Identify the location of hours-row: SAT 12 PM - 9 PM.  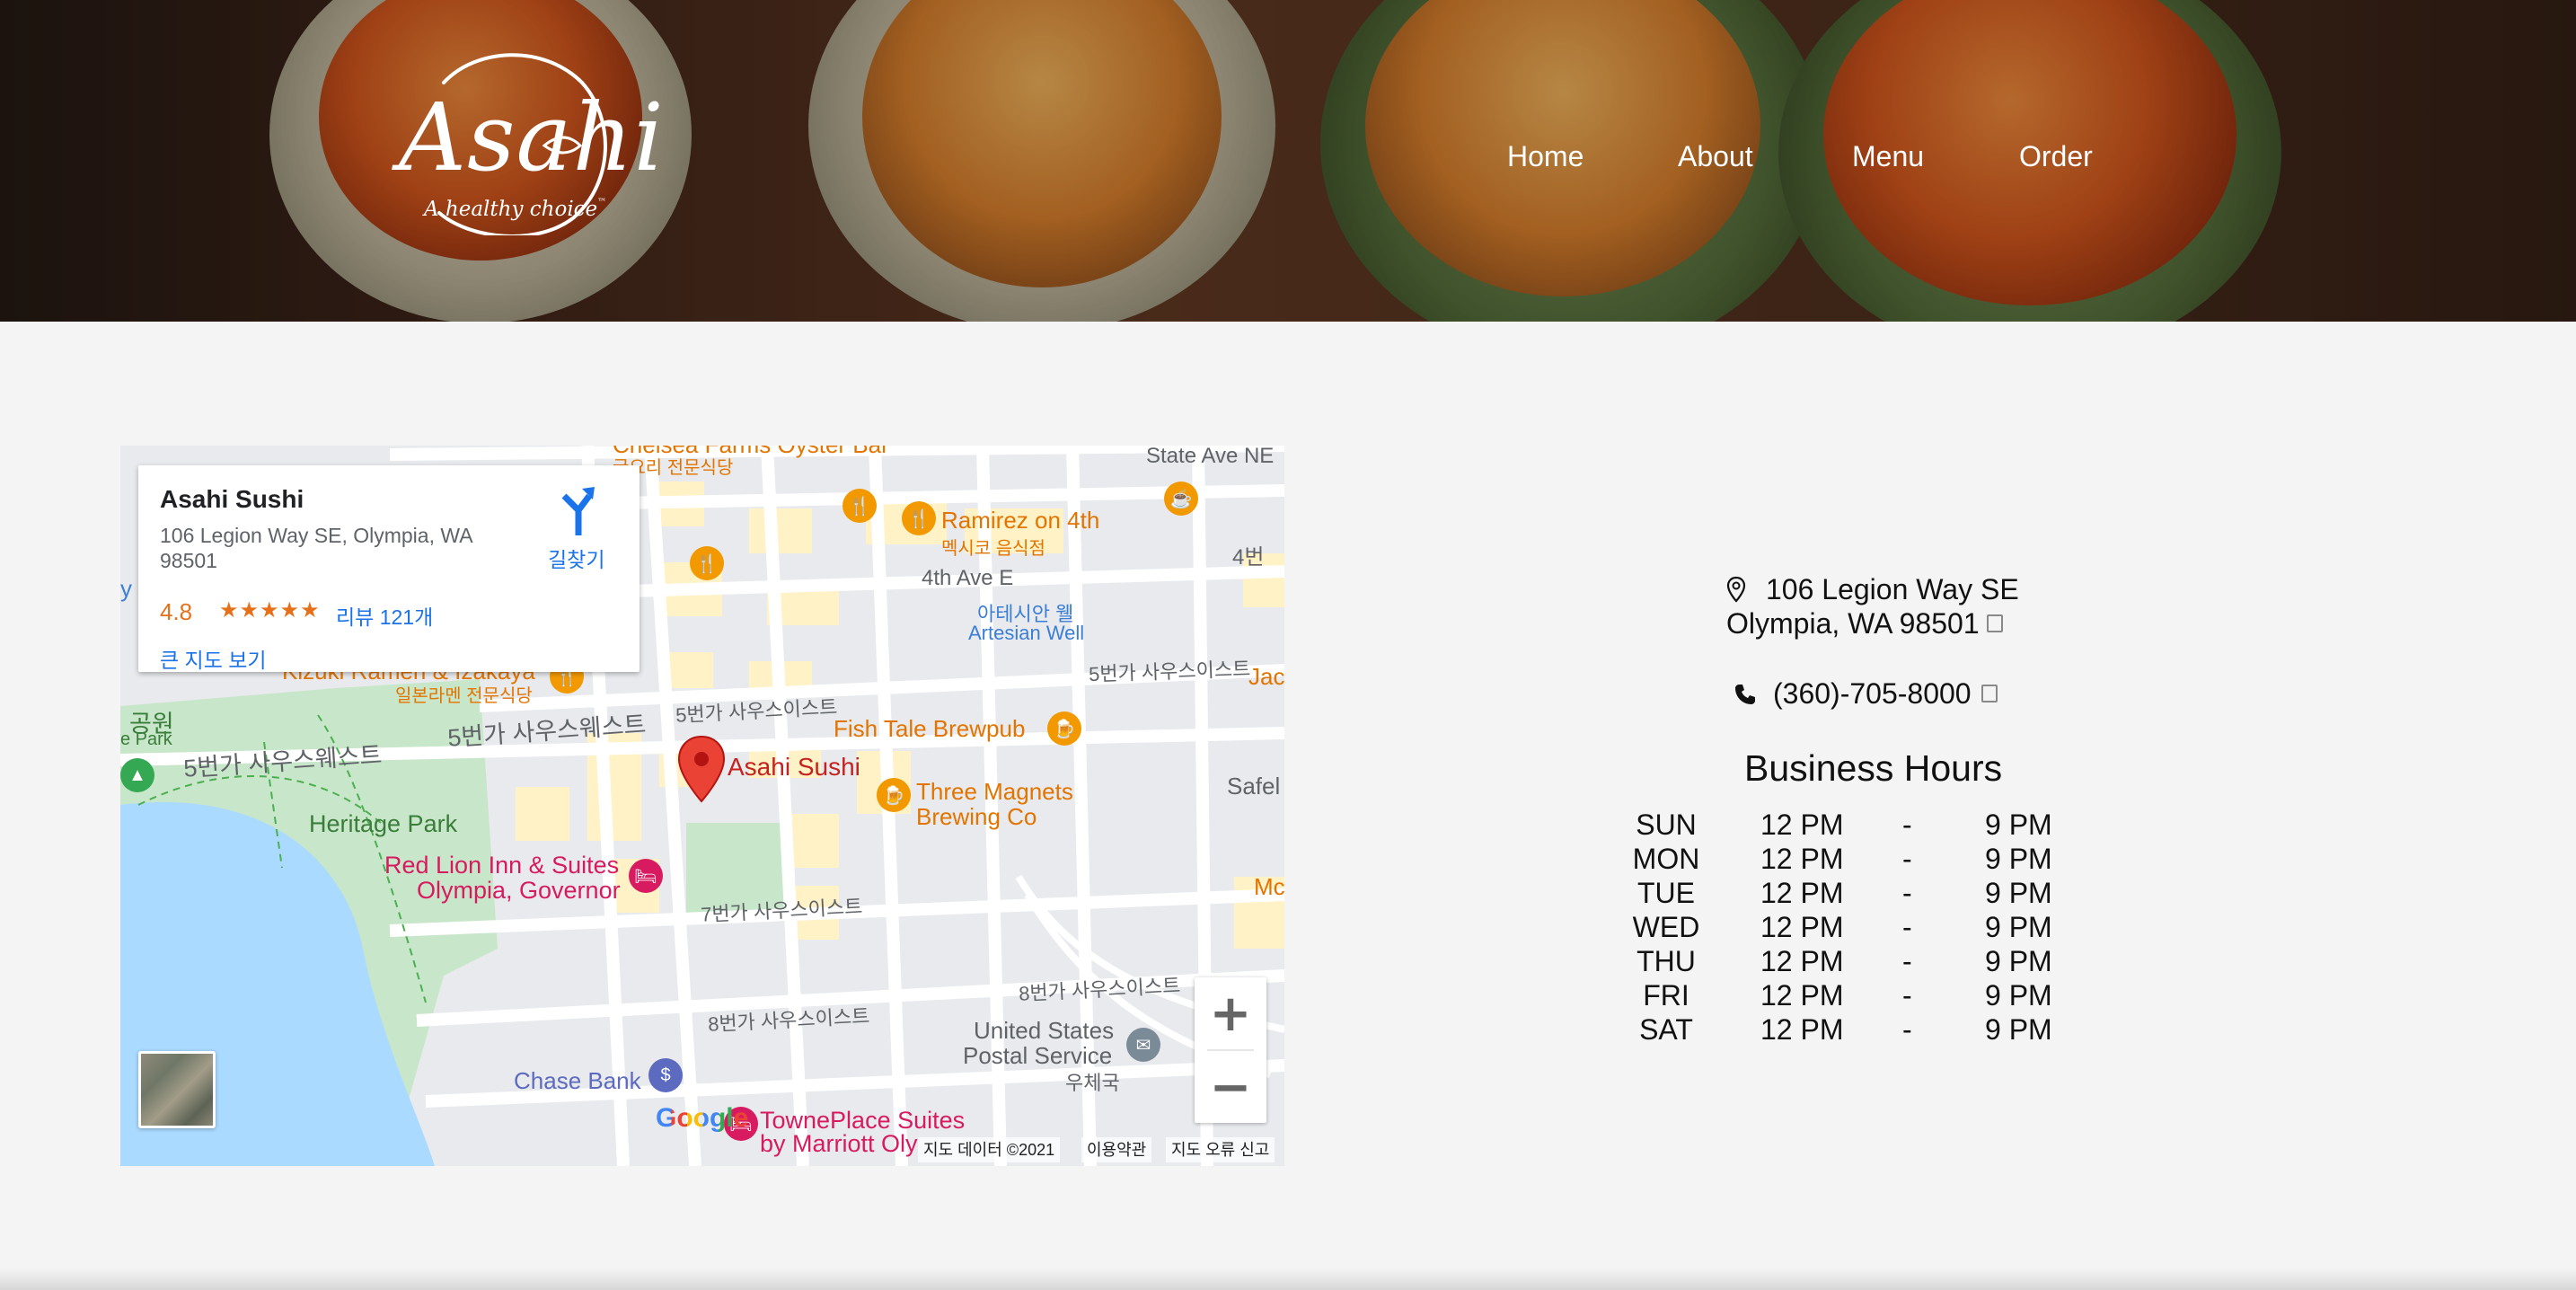
(1841, 1030).